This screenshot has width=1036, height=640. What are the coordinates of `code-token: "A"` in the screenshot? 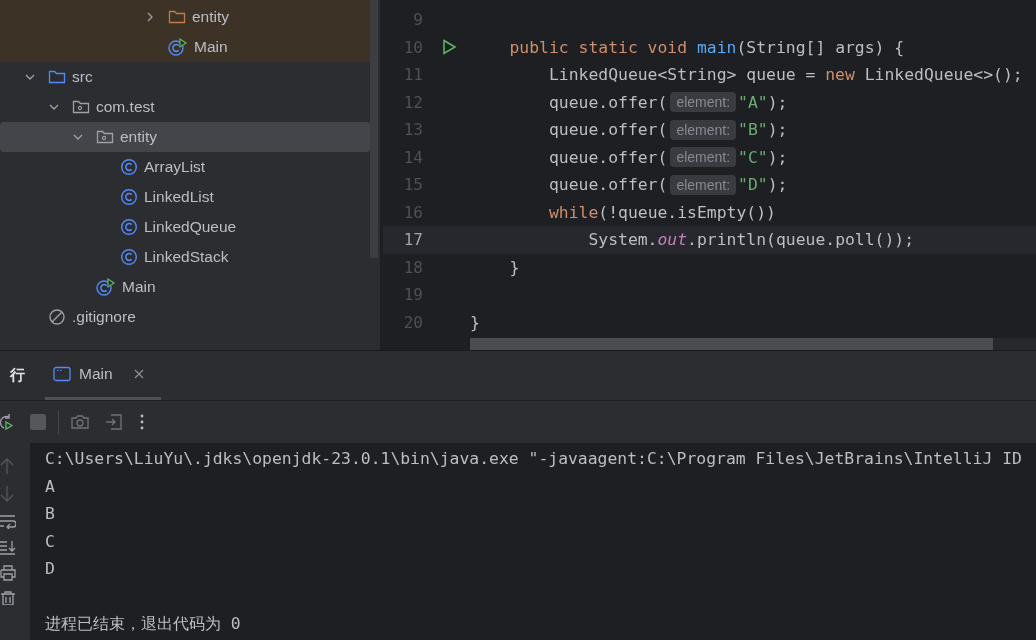 It's located at (753, 102).